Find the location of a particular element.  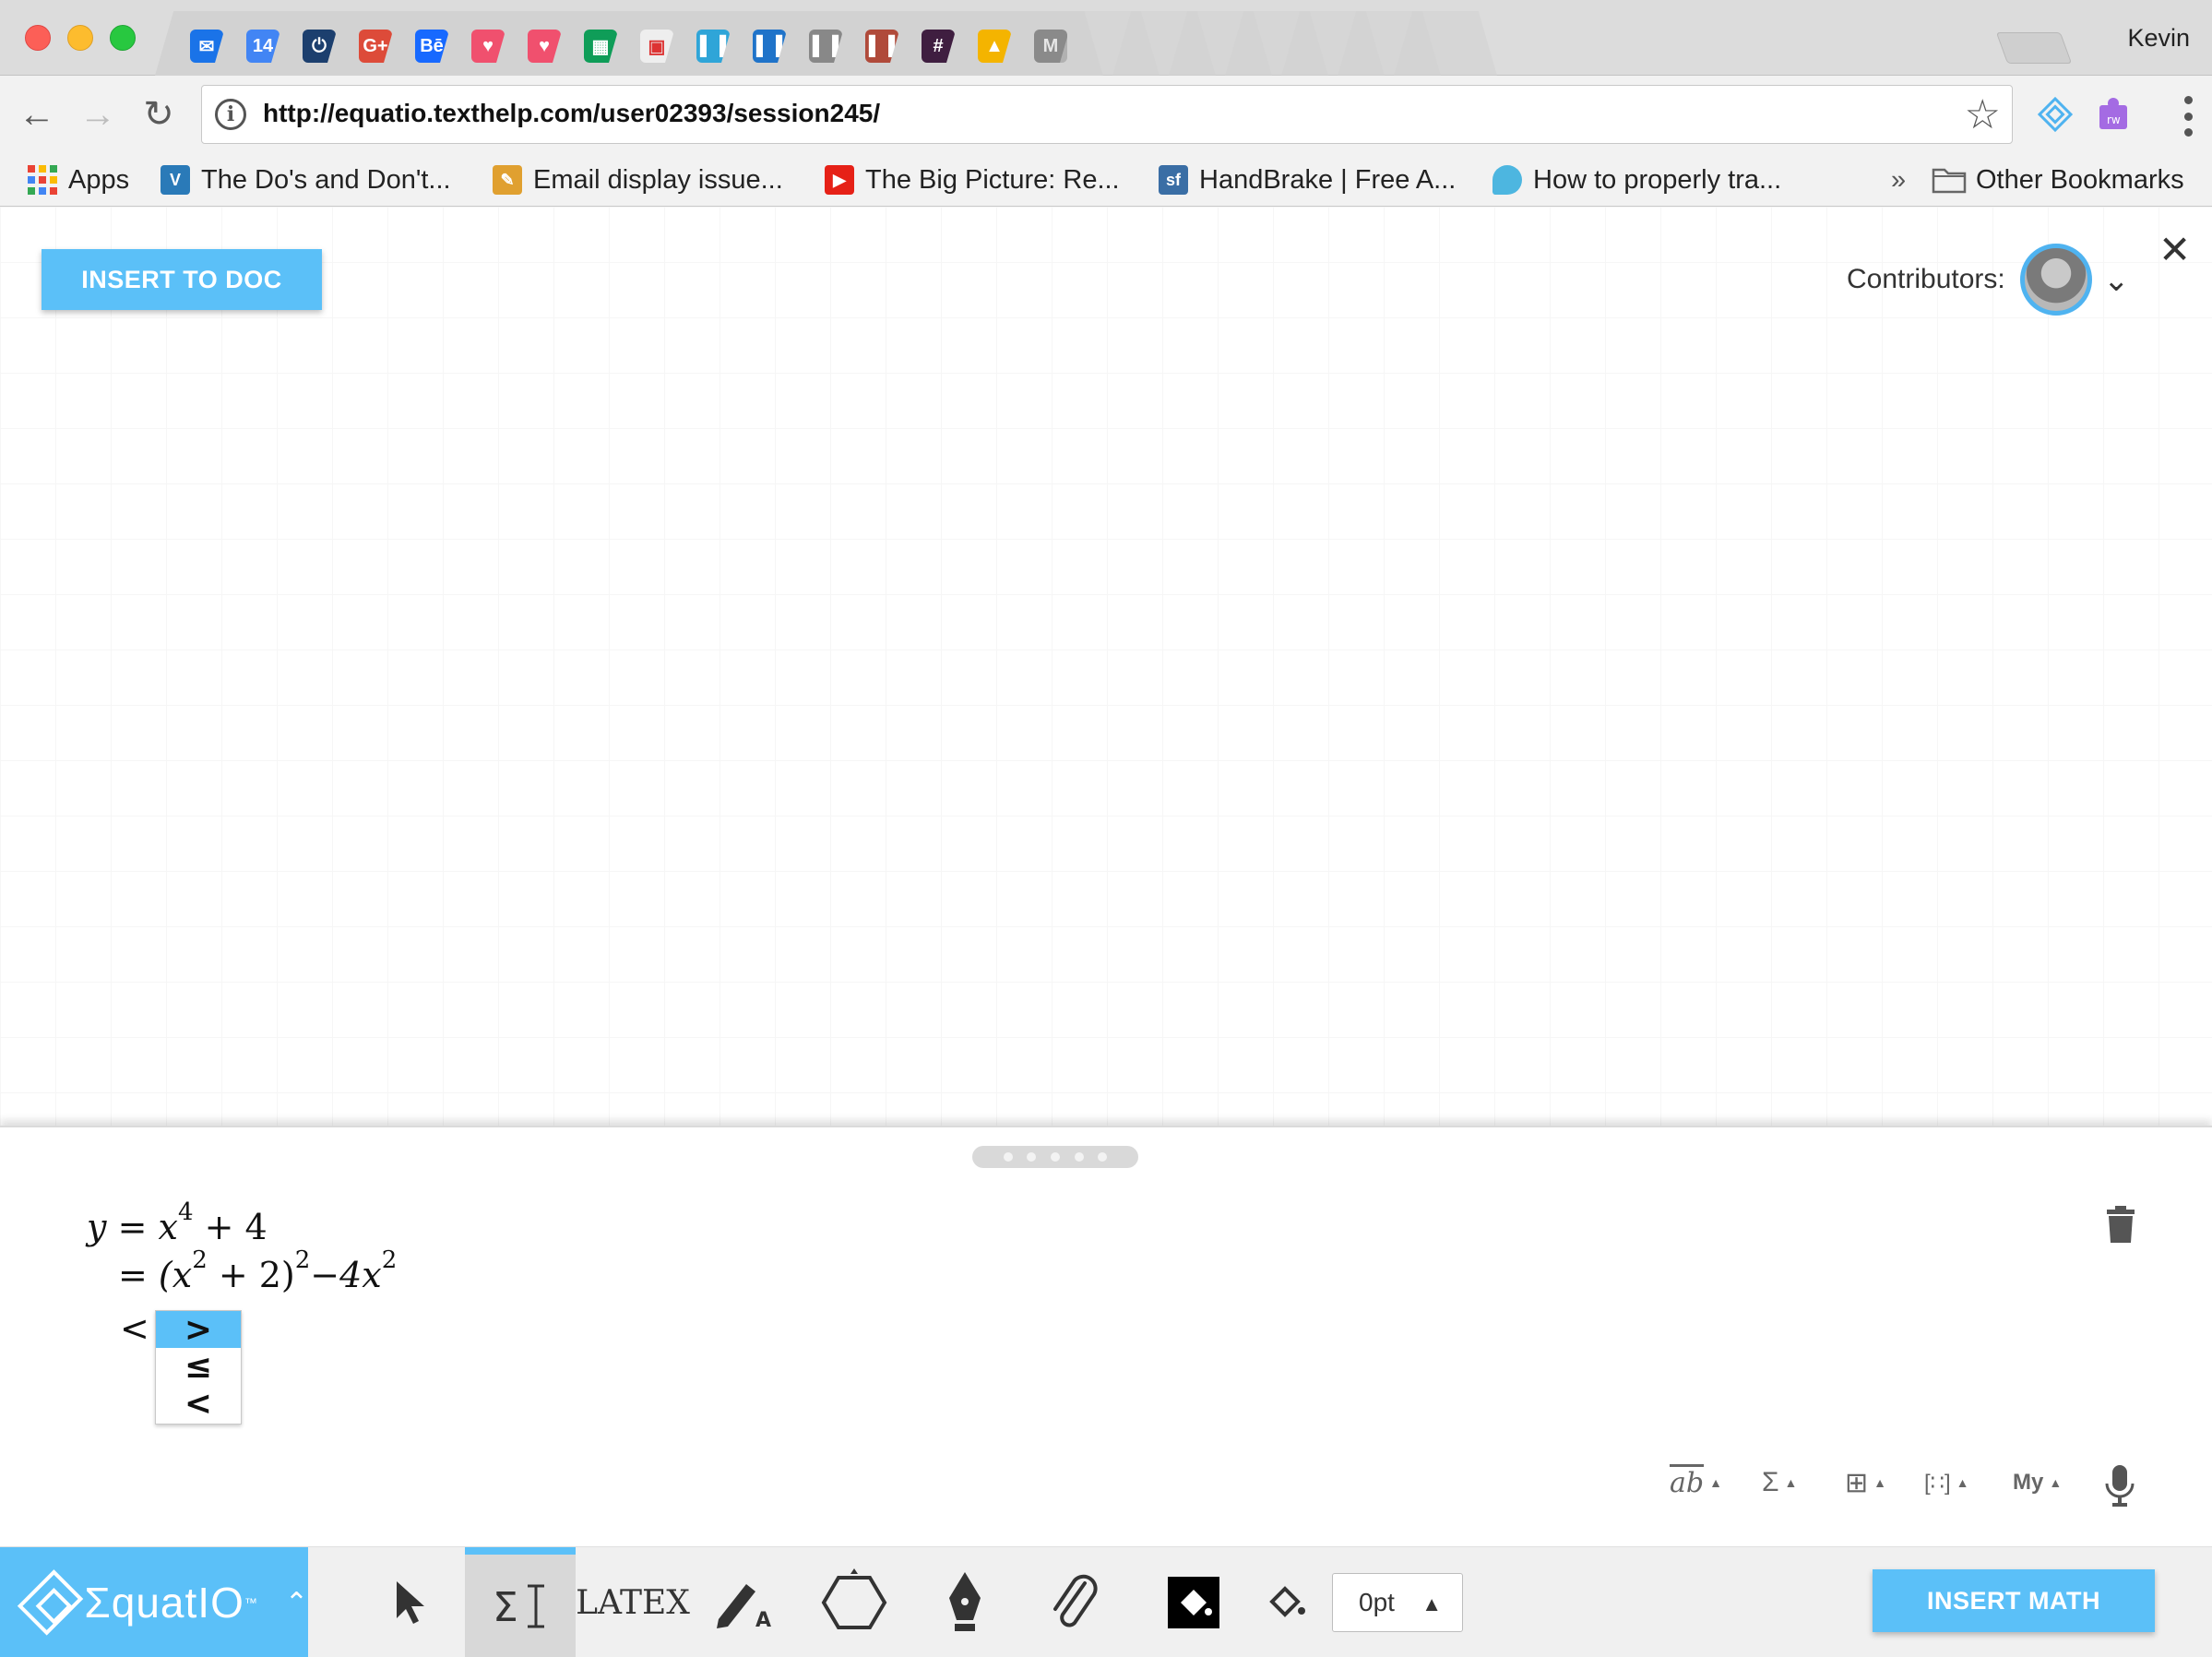

attach-tool is located at coordinates (1076, 1602).